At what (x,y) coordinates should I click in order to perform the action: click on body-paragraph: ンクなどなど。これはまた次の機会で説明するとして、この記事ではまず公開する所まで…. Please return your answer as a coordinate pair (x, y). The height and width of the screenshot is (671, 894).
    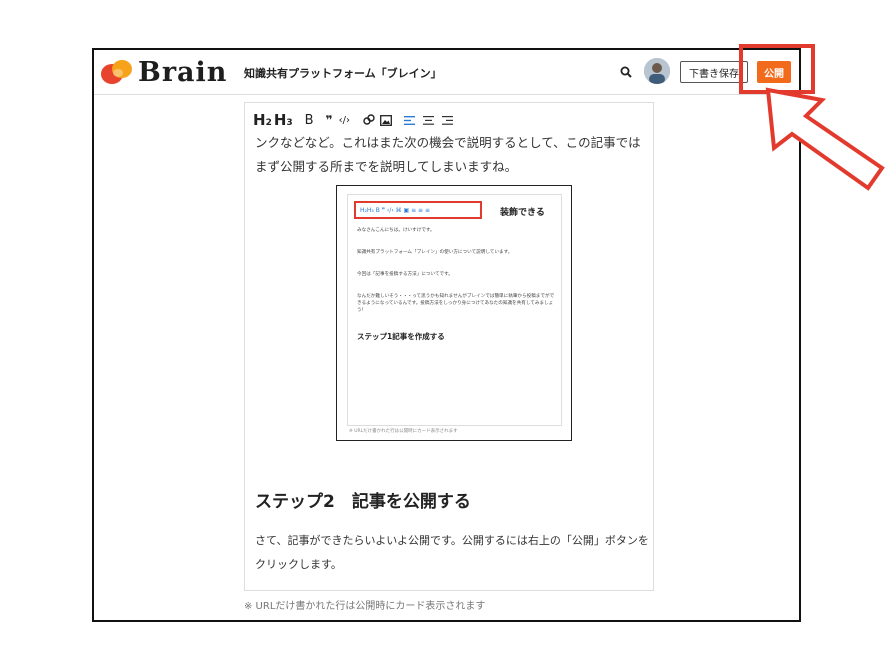
    Looking at the image, I should click on (453, 155).